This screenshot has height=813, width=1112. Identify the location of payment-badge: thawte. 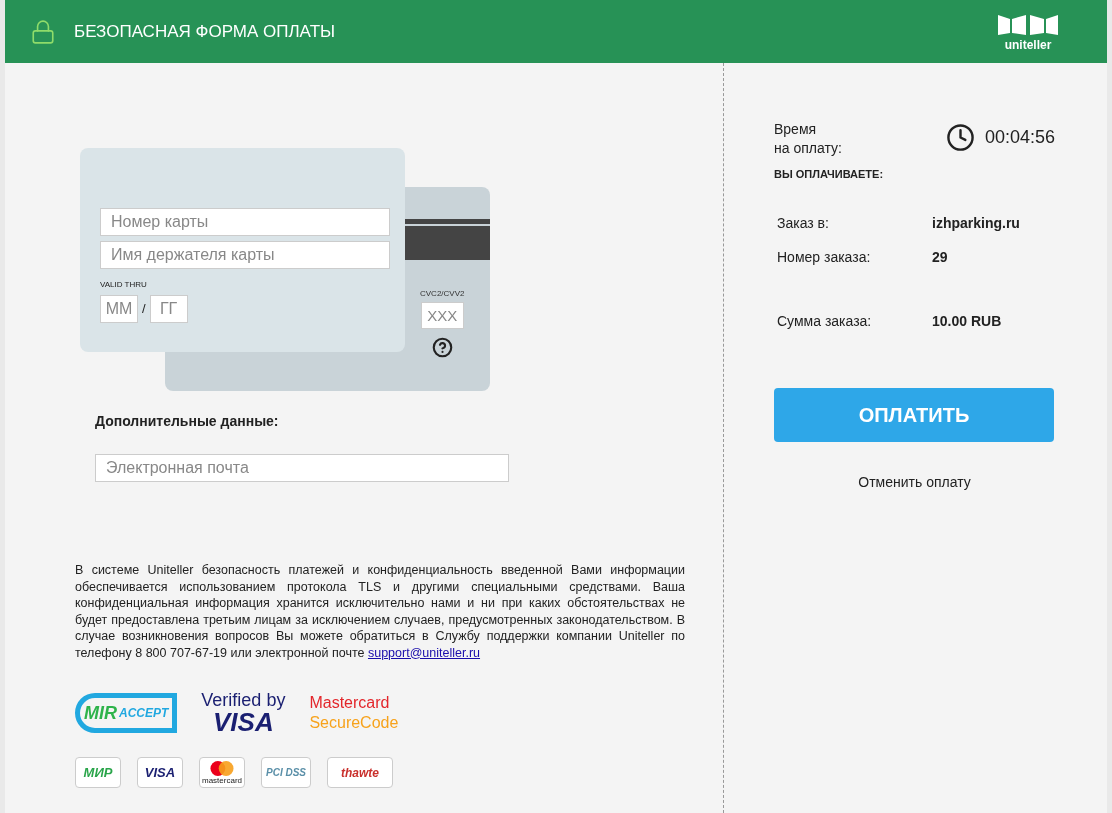
(360, 772).